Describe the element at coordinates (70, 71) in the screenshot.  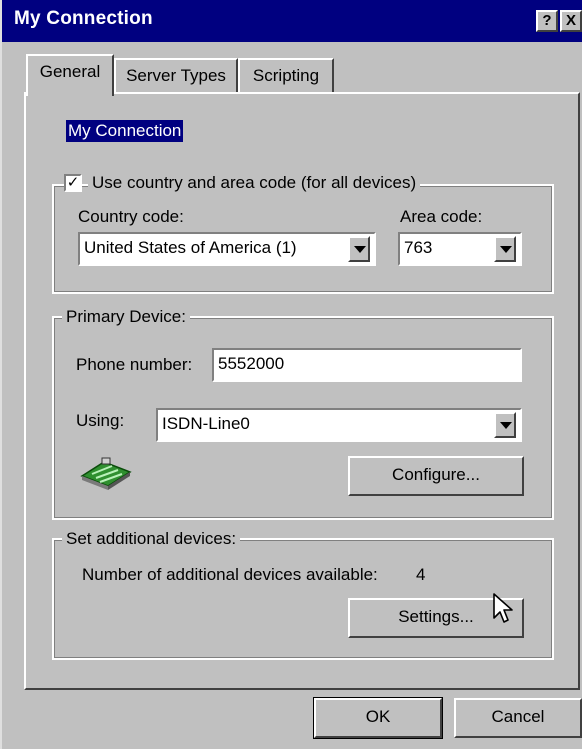
I see `tab-label: General` at that location.